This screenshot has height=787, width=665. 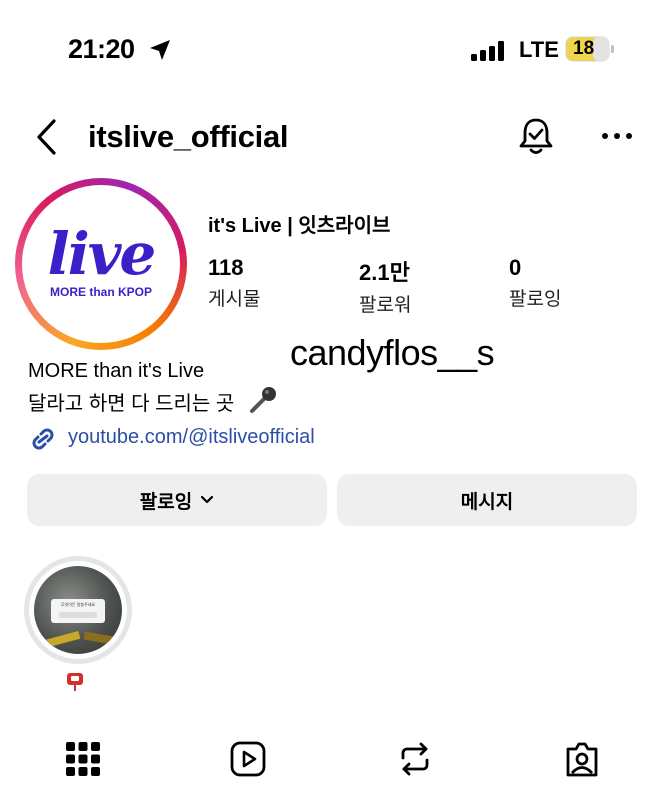 I want to click on stat-label: 팔로워, so click(x=385, y=305).